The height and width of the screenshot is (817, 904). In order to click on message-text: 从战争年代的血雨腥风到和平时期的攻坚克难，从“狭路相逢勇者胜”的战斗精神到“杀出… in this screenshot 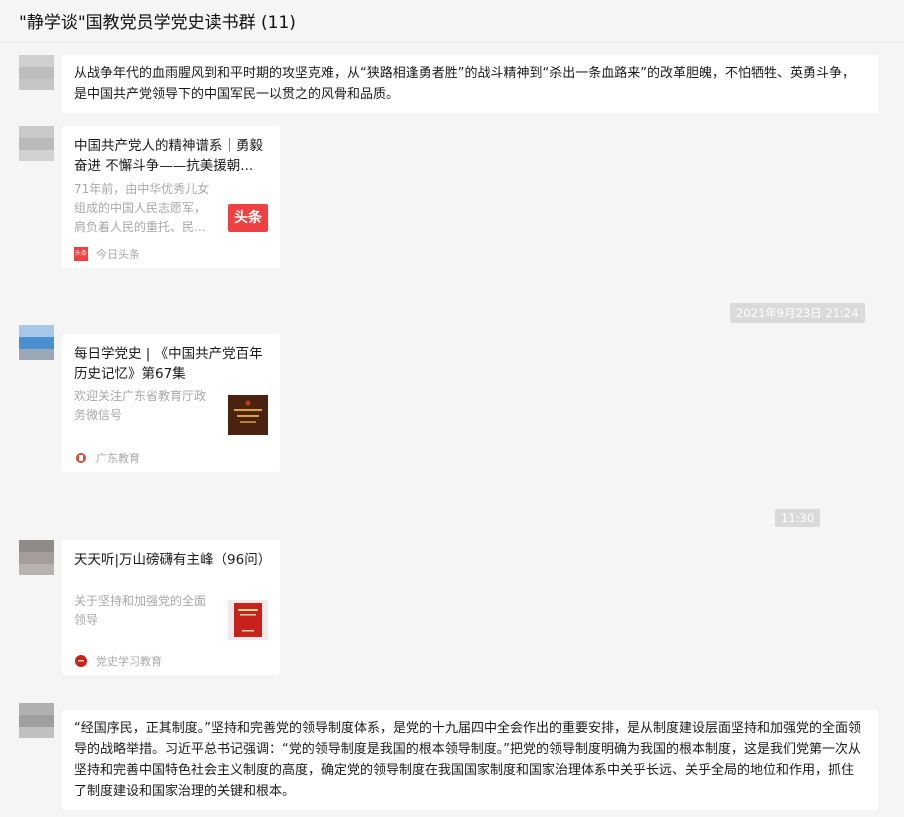, I will do `click(464, 84)`.